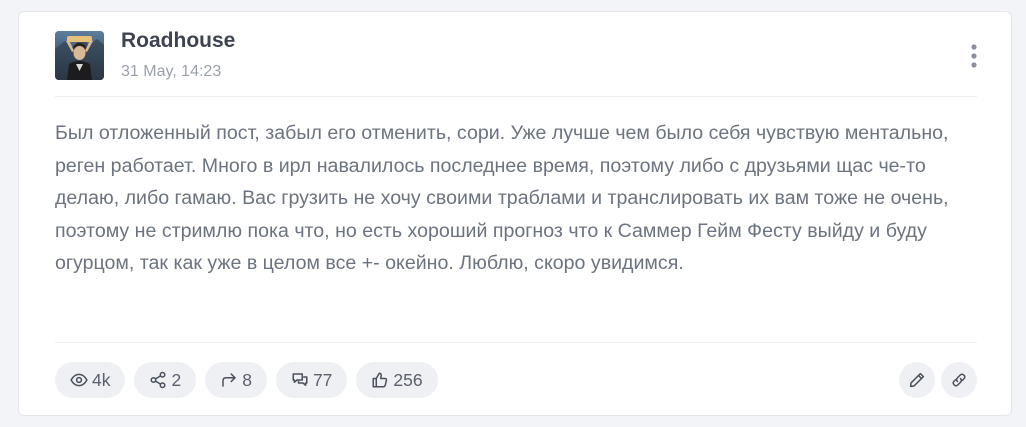  Describe the element at coordinates (322, 379) in the screenshot. I see `comments-count: 77` at that location.